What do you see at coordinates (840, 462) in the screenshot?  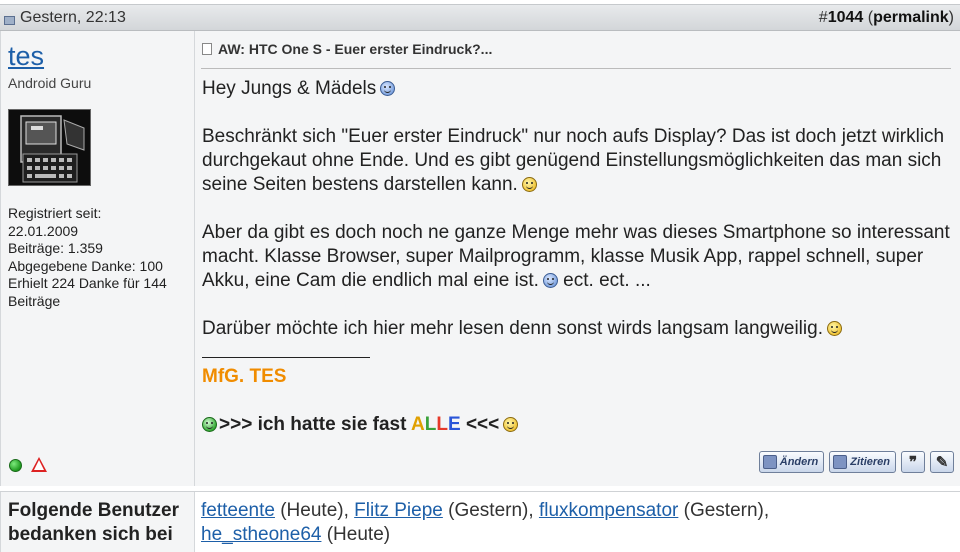 I see `quote-icon` at bounding box center [840, 462].